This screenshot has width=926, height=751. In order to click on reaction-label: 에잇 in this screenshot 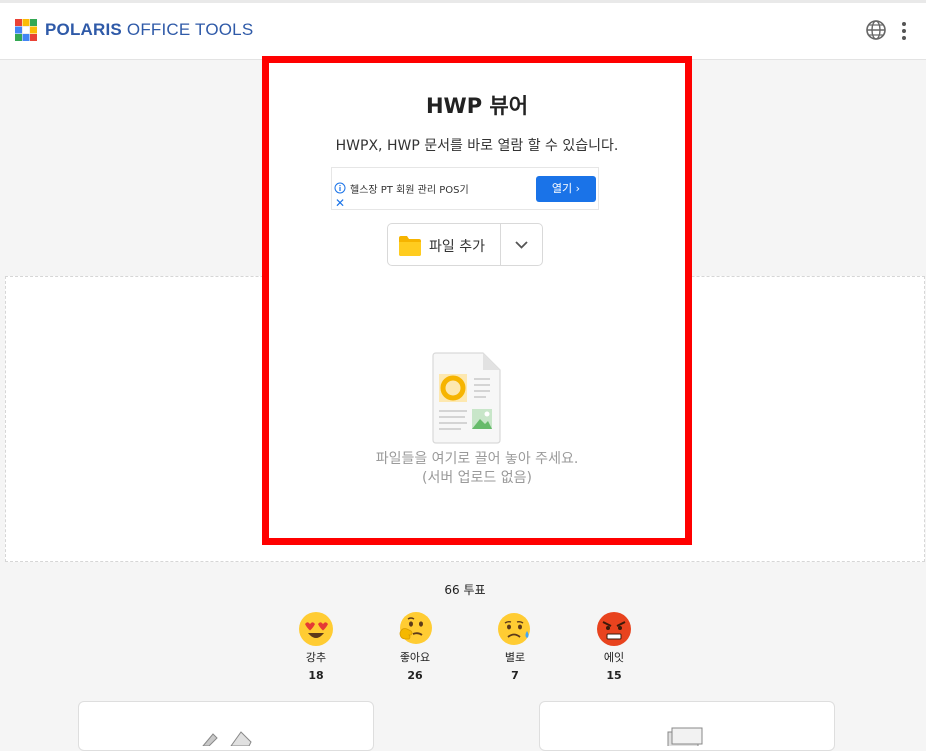, I will do `click(614, 657)`.